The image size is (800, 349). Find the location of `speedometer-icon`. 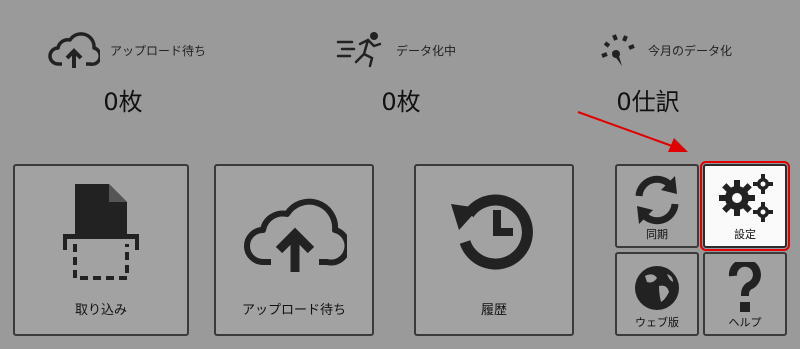

speedometer-icon is located at coordinates (618, 50).